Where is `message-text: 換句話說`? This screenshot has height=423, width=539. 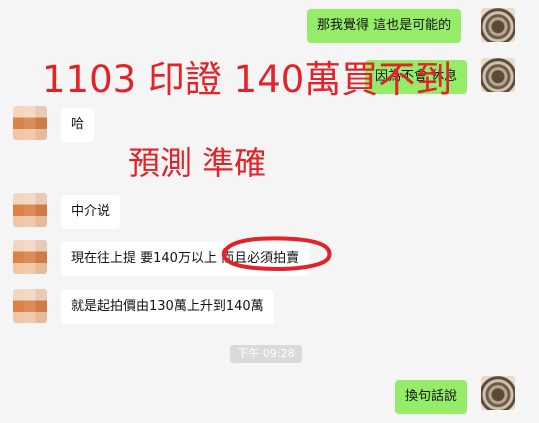 message-text: 換句話說 is located at coordinates (431, 396).